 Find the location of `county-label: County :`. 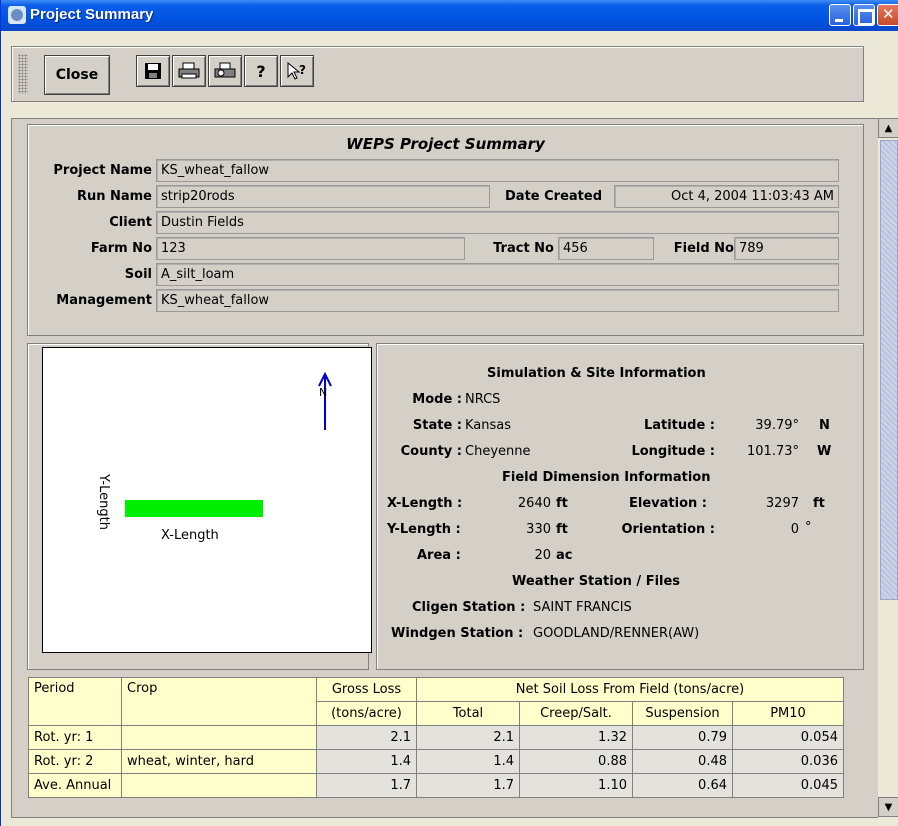

county-label: County : is located at coordinates (431, 451).